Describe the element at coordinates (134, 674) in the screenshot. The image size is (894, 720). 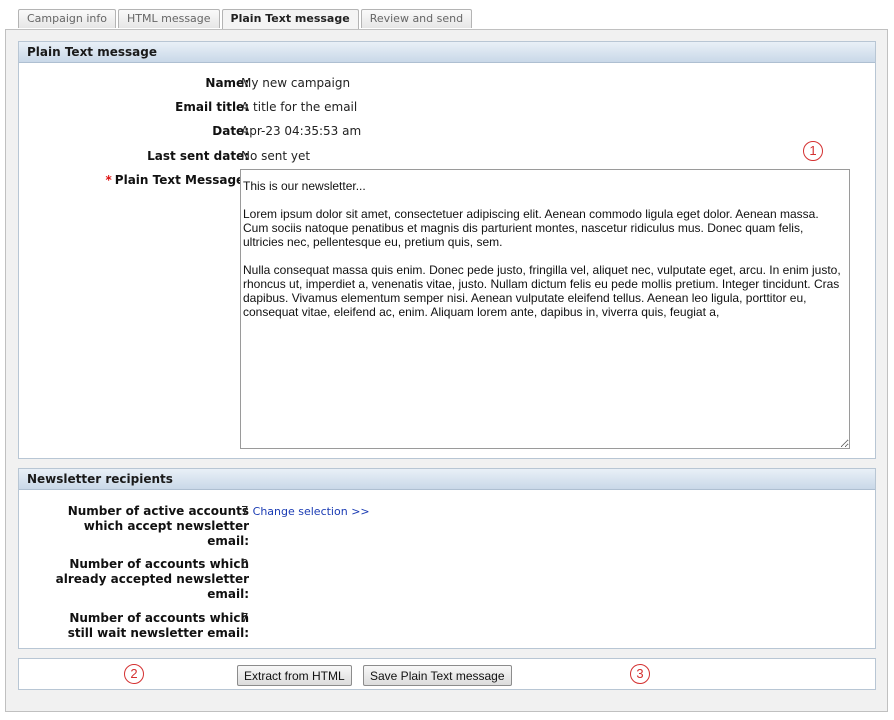
I see `annotation-marker-2: 2` at that location.